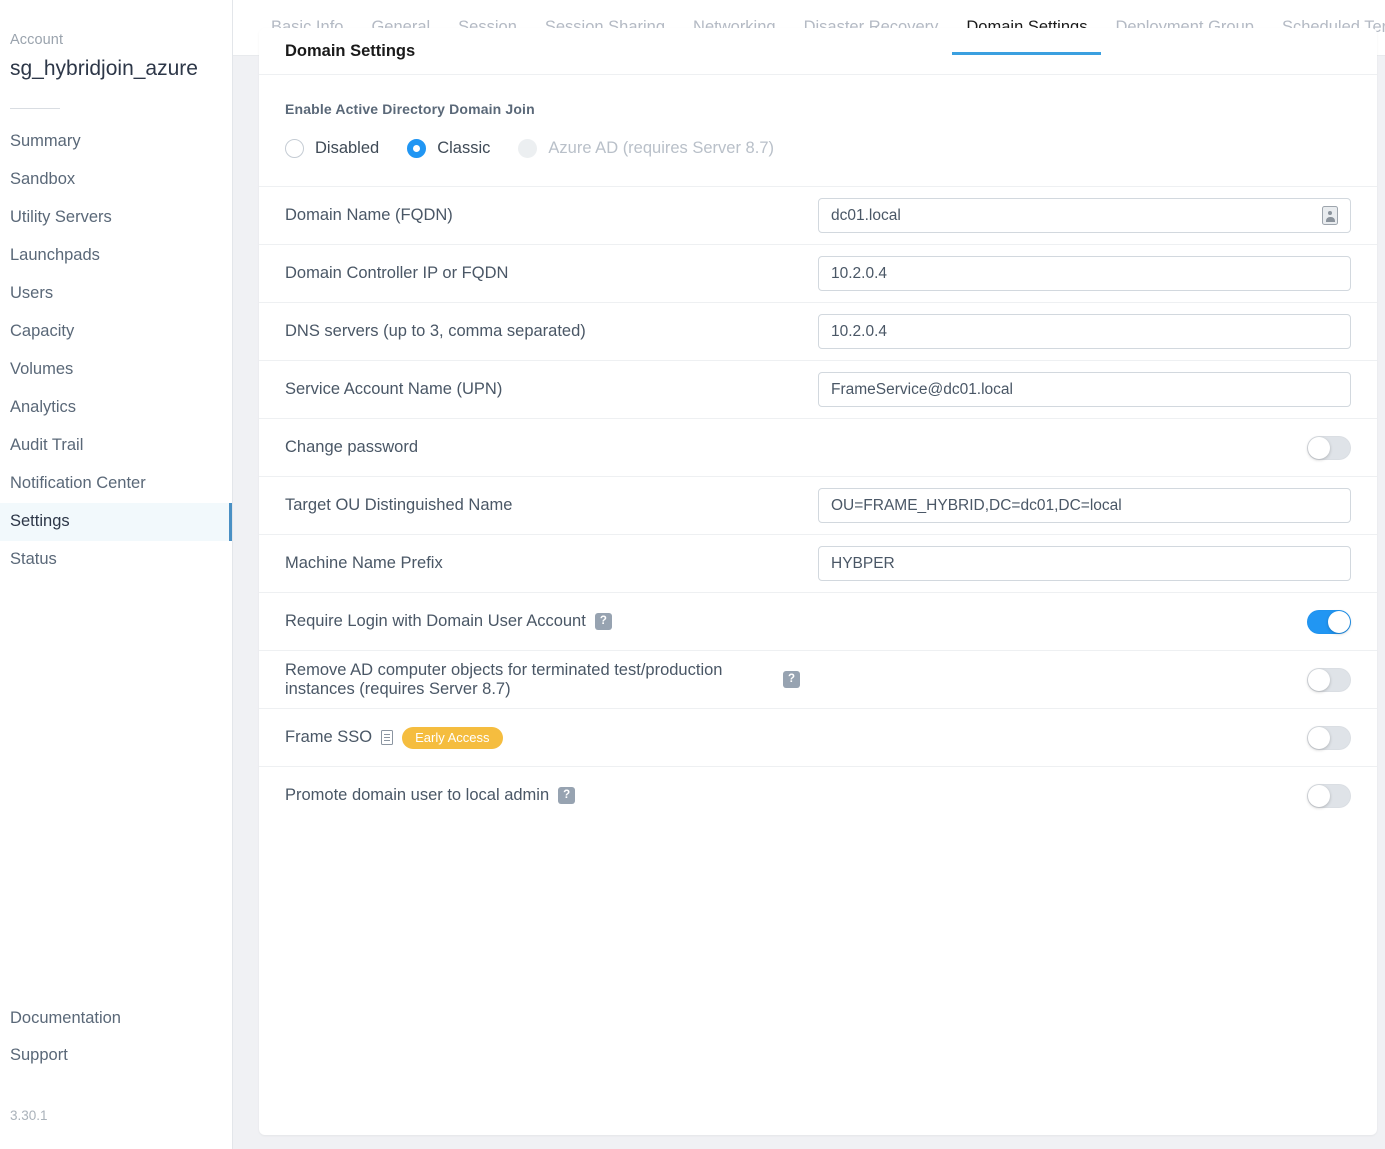 This screenshot has width=1385, height=1149. I want to click on sidebar-footer-label: Documentation, so click(65, 1018).